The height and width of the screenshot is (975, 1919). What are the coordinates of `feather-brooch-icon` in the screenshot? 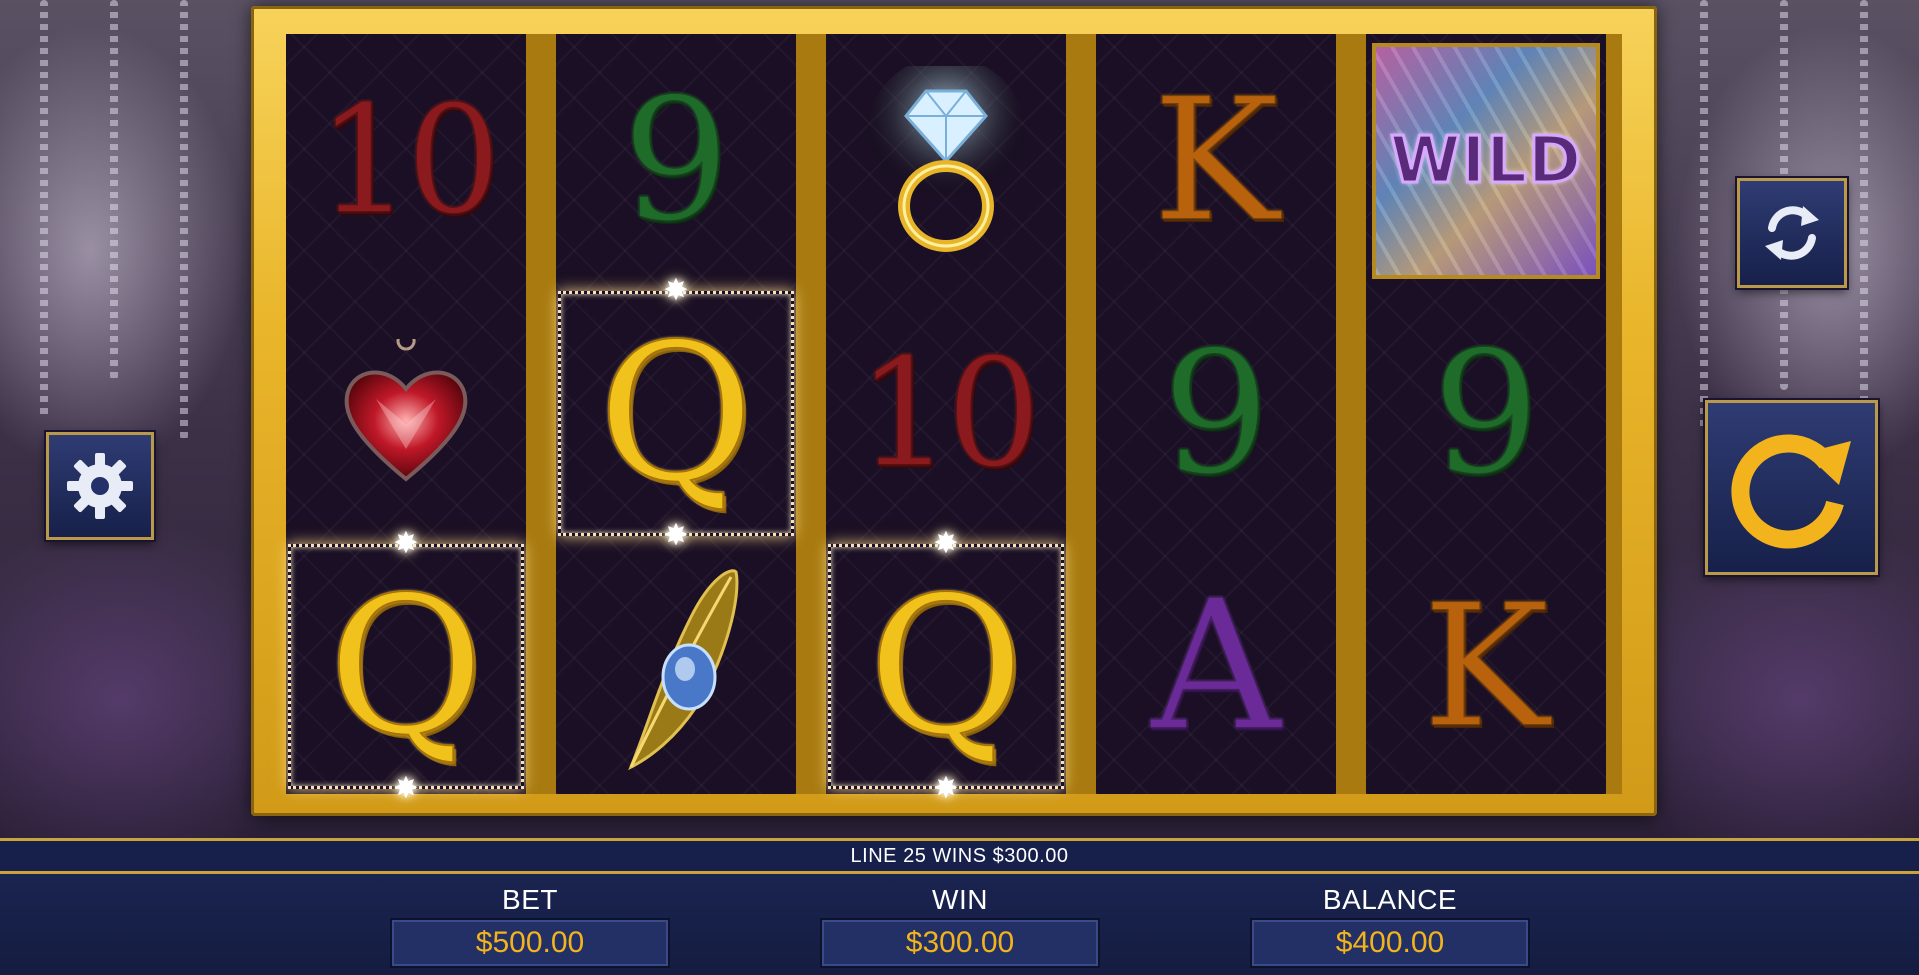 It's located at (683, 669).